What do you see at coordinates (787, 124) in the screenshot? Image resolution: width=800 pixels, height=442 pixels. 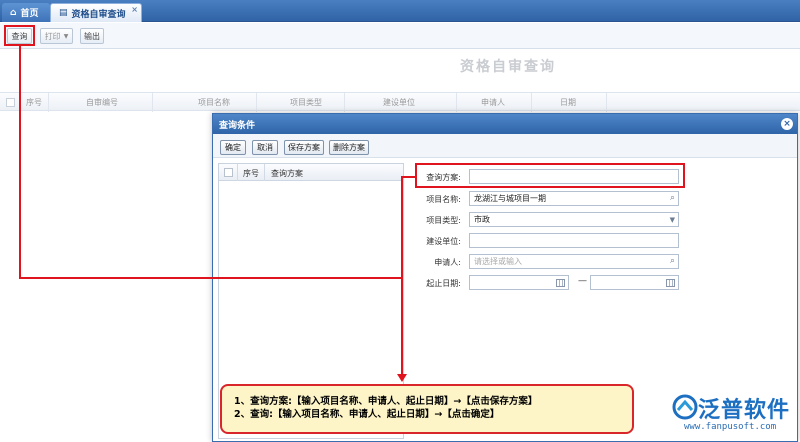 I see `close-icon: ×` at bounding box center [787, 124].